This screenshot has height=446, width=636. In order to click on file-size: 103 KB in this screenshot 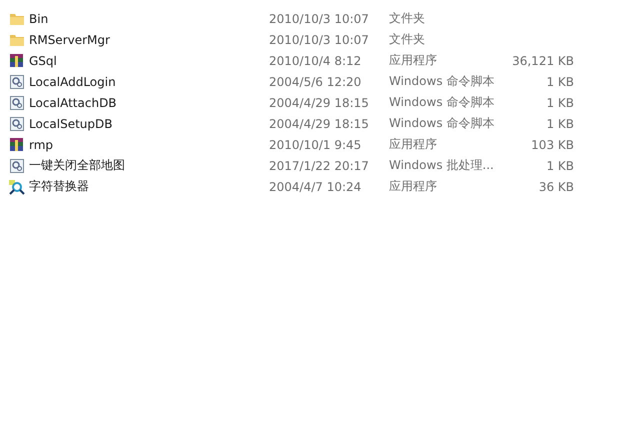, I will do `click(552, 145)`.